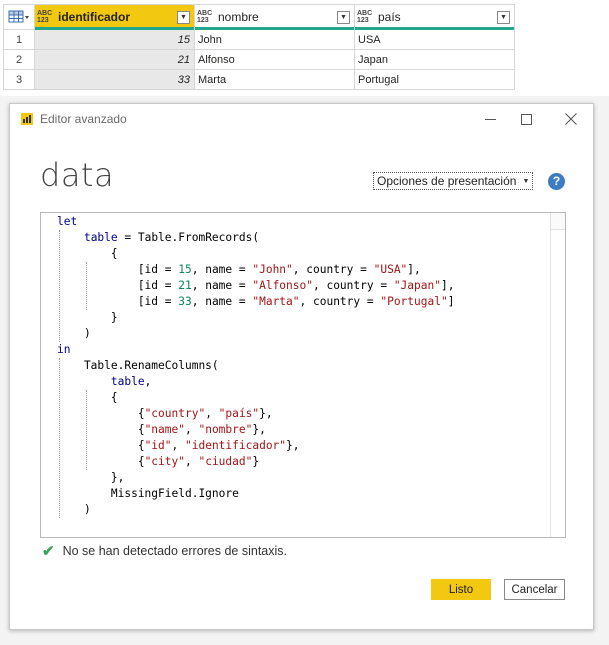 Image resolution: width=609 pixels, height=645 pixels. I want to click on row-number: 1, so click(19, 39).